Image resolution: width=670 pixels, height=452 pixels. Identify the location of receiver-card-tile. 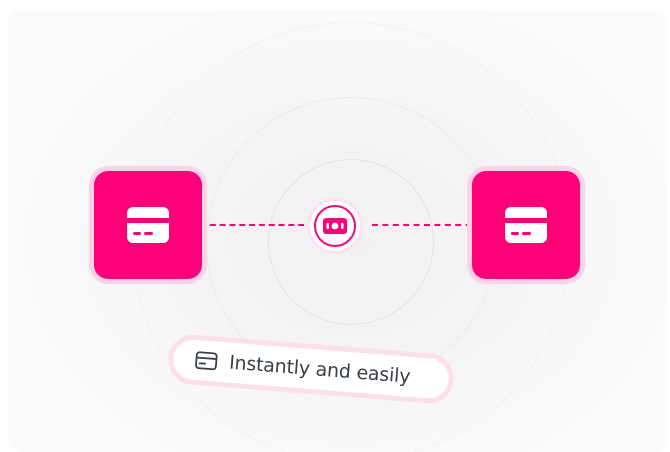
(526, 225).